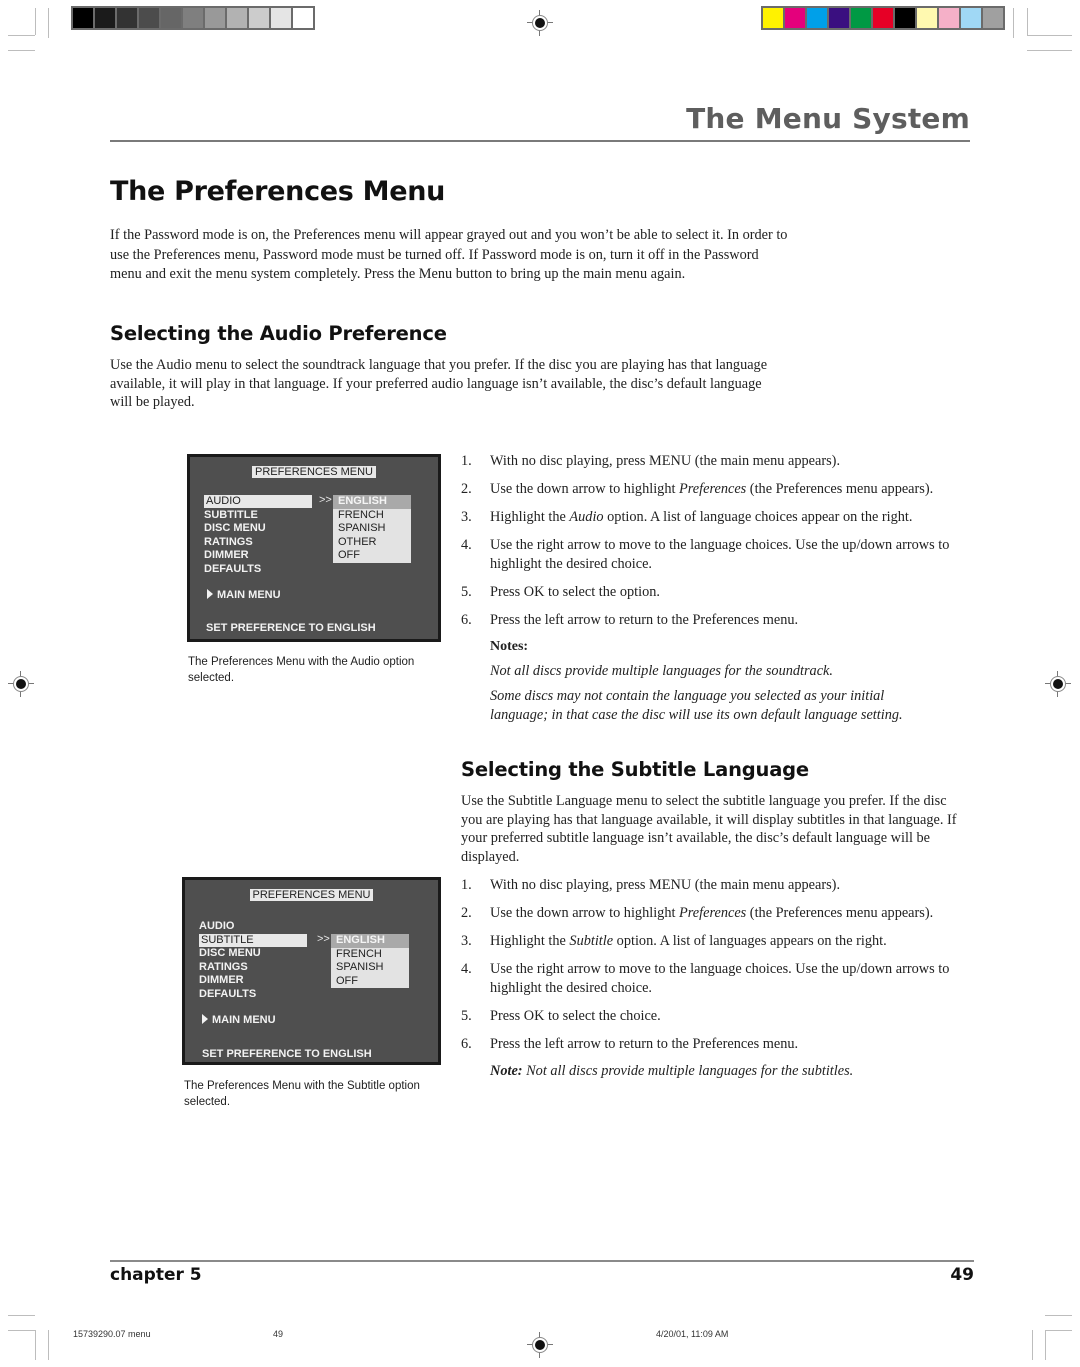  I want to click on step-item: 5. Press OK to select the option., so click(718, 592).